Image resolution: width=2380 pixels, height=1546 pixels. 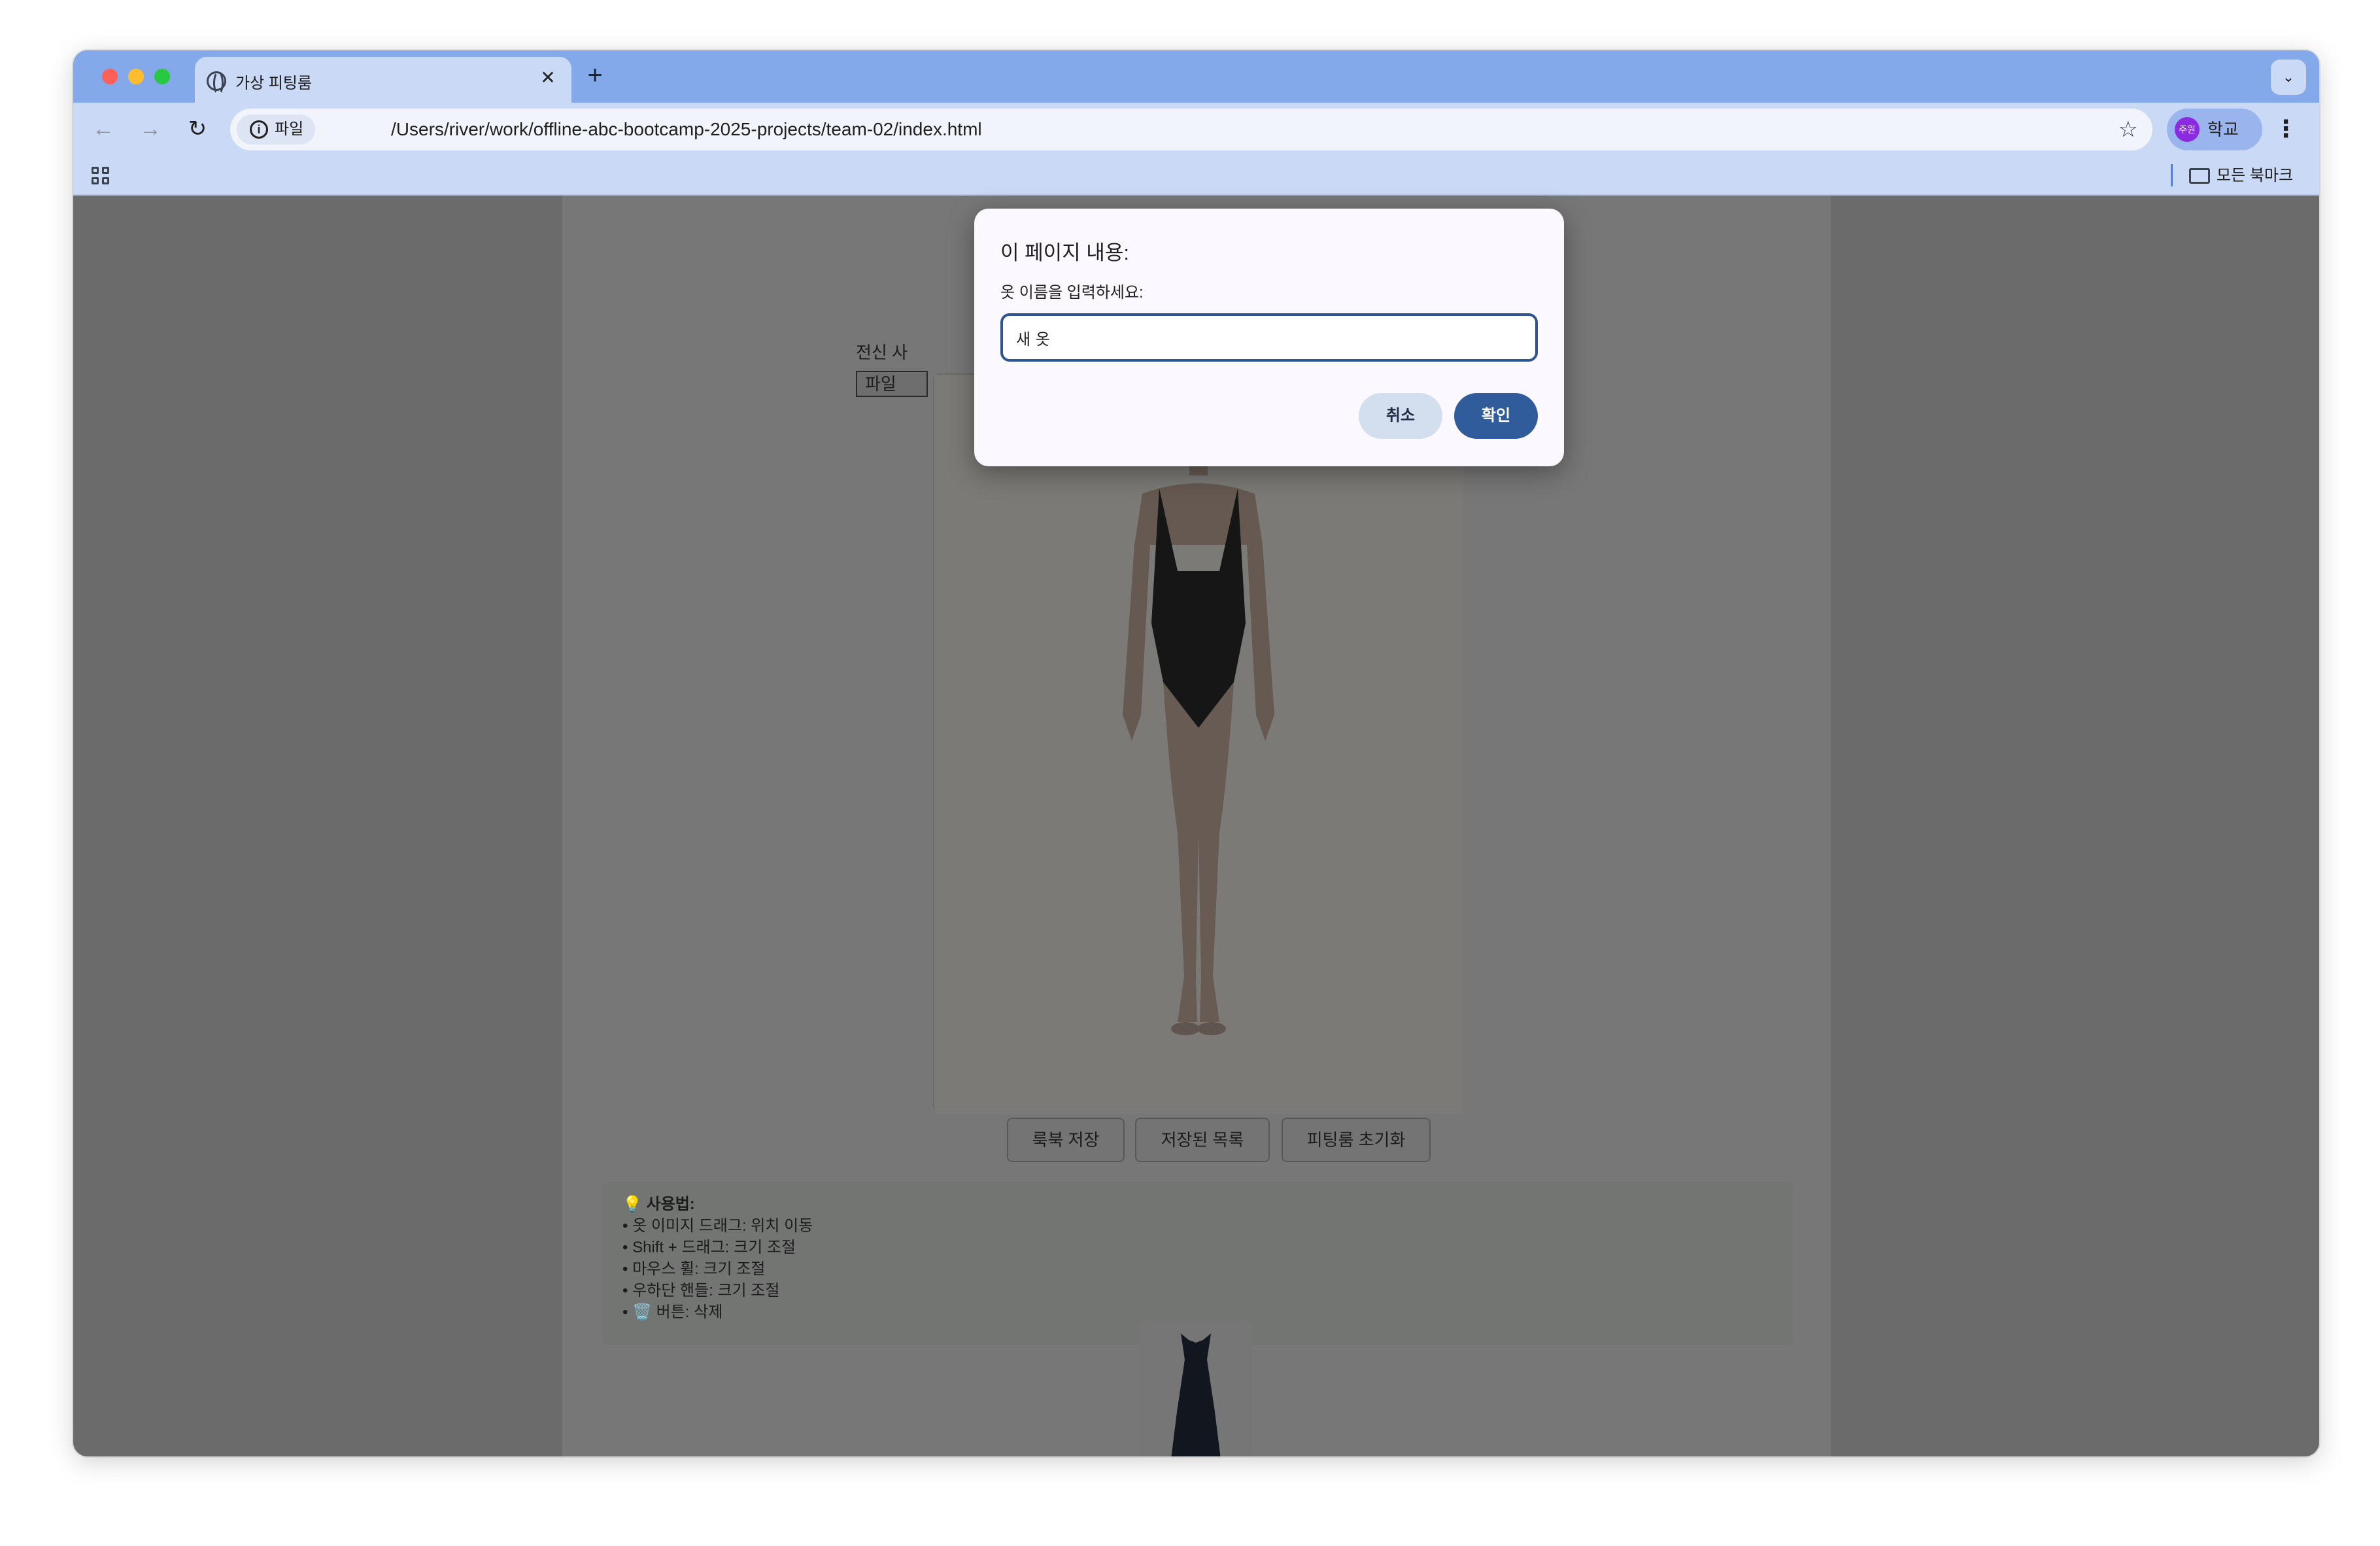 I want to click on apps-grid-icon, so click(x=101, y=176).